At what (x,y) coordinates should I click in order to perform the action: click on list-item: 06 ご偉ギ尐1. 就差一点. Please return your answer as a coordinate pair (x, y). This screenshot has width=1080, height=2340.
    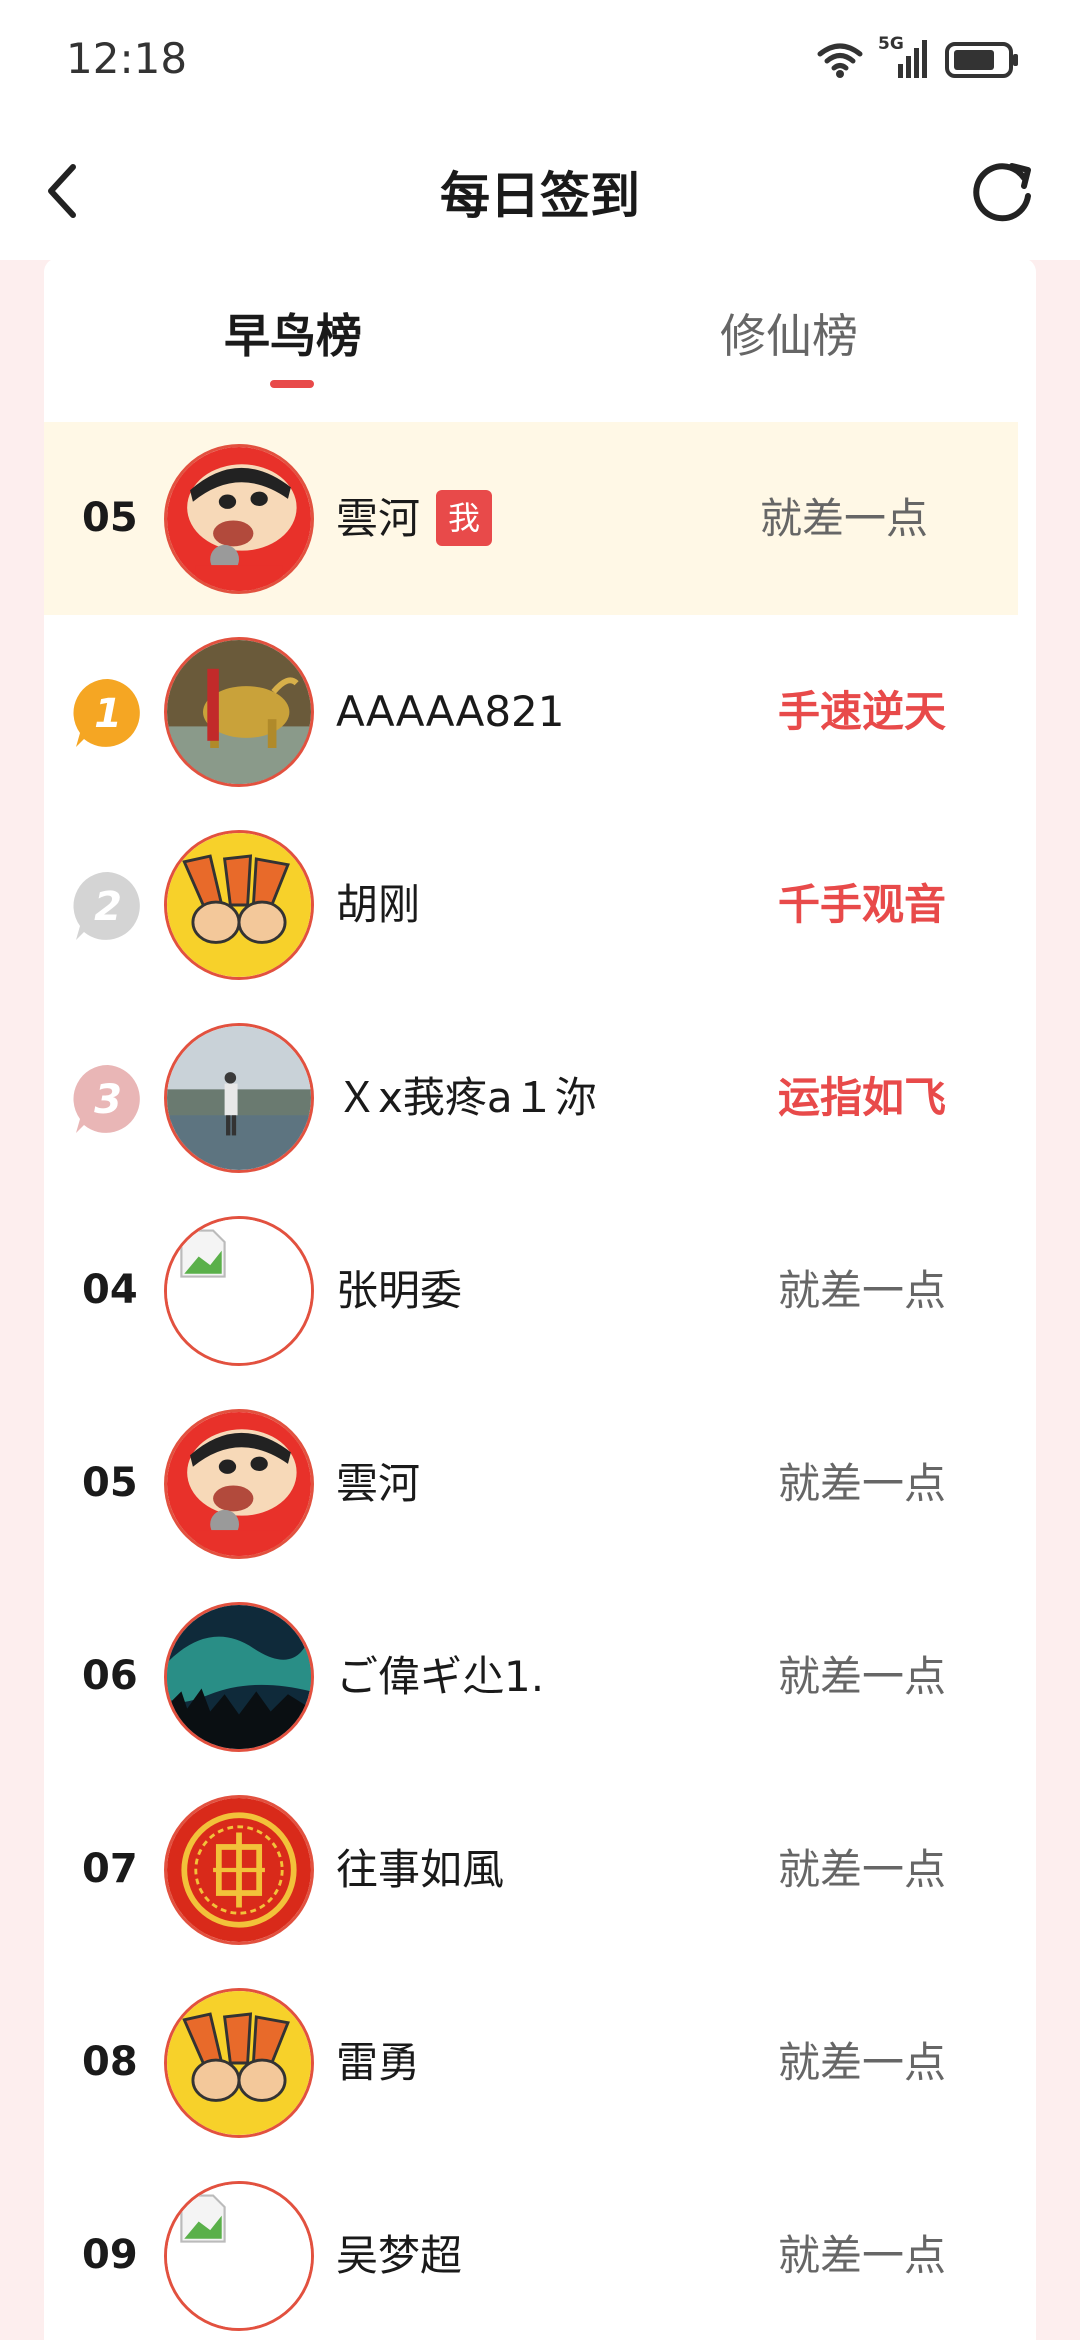
    Looking at the image, I should click on (540, 1676).